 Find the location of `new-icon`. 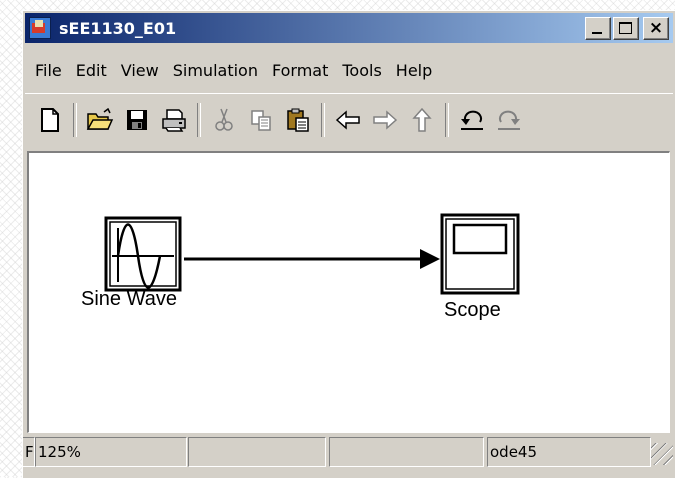

new-icon is located at coordinates (50, 120).